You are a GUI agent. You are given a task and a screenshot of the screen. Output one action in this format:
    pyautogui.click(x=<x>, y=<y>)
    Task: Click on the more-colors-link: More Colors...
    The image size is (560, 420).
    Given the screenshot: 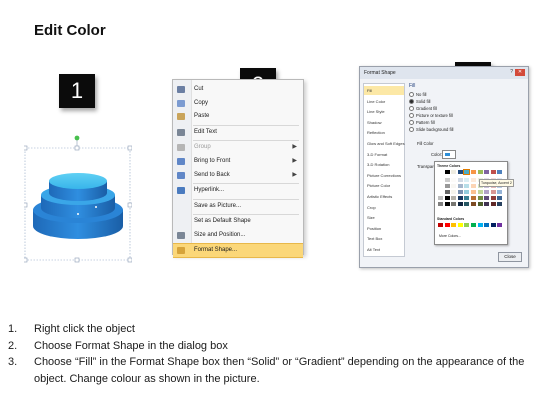 What is the action you would take?
    pyautogui.click(x=450, y=236)
    